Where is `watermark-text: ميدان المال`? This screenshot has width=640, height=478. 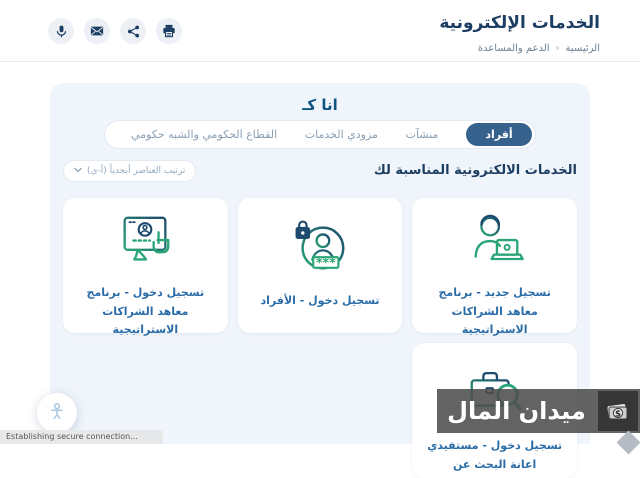 watermark-text: ميدان المال is located at coordinates (516, 411).